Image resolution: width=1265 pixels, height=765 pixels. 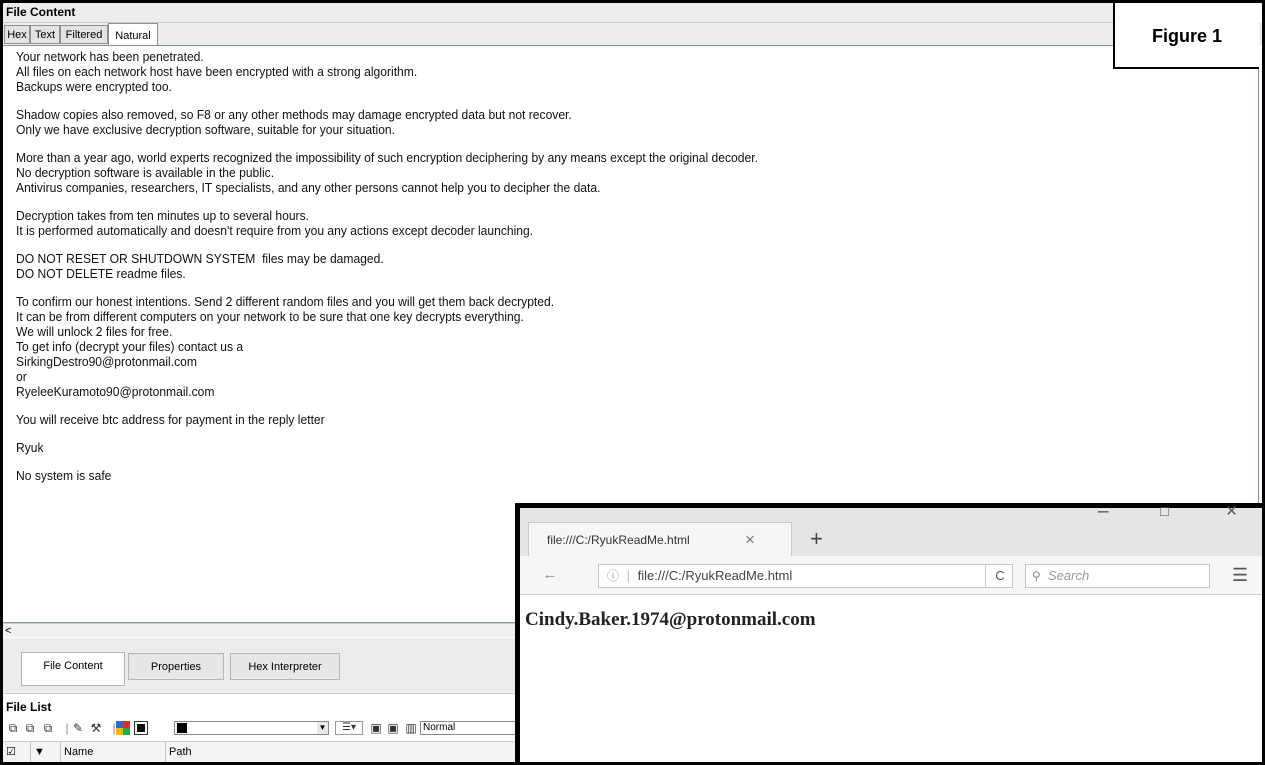 What do you see at coordinates (322, 728) in the screenshot?
I see `chevron-down-icon: ▼` at bounding box center [322, 728].